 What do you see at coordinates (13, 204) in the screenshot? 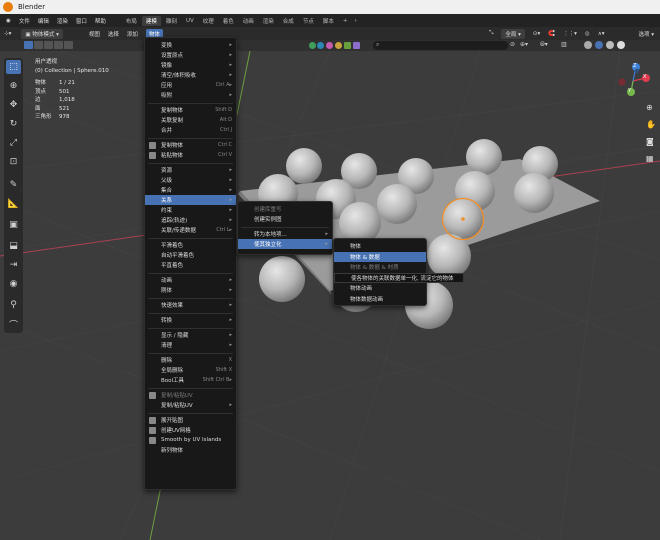
I see `measure-tool-icon: 📐` at bounding box center [13, 204].